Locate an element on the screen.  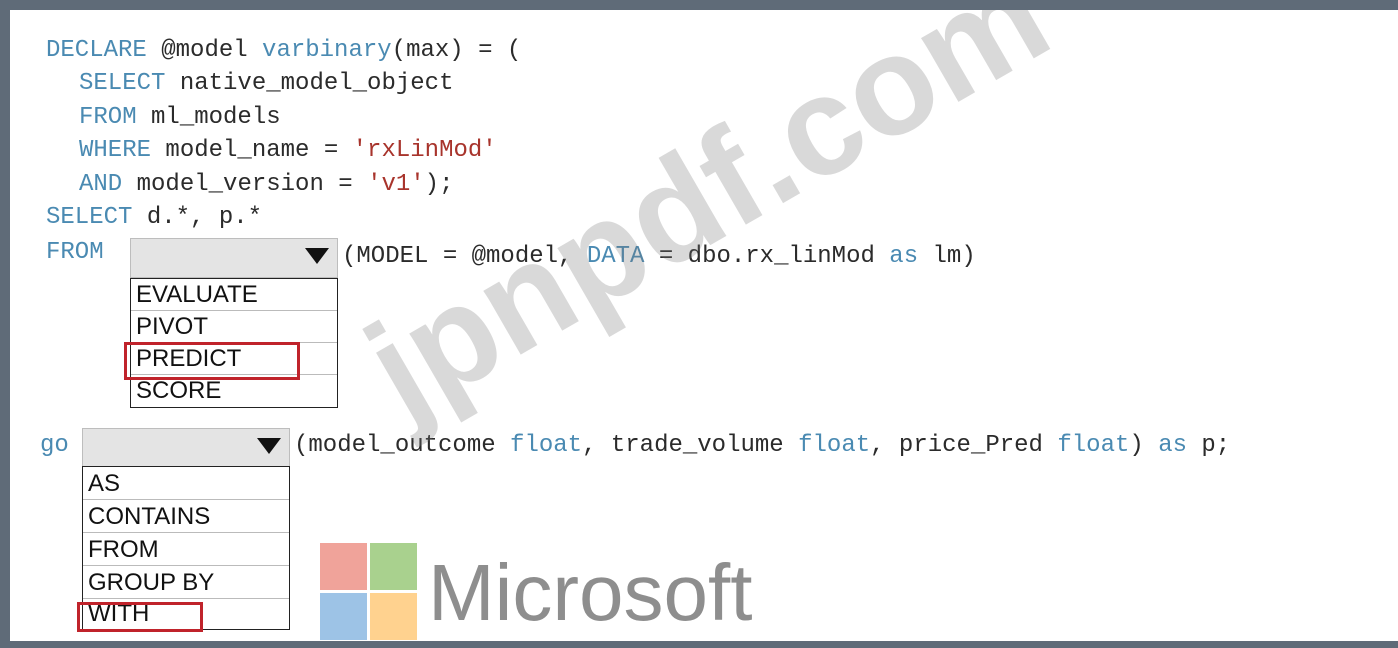
option-evaluate: EVALUATE is located at coordinates (234, 295).